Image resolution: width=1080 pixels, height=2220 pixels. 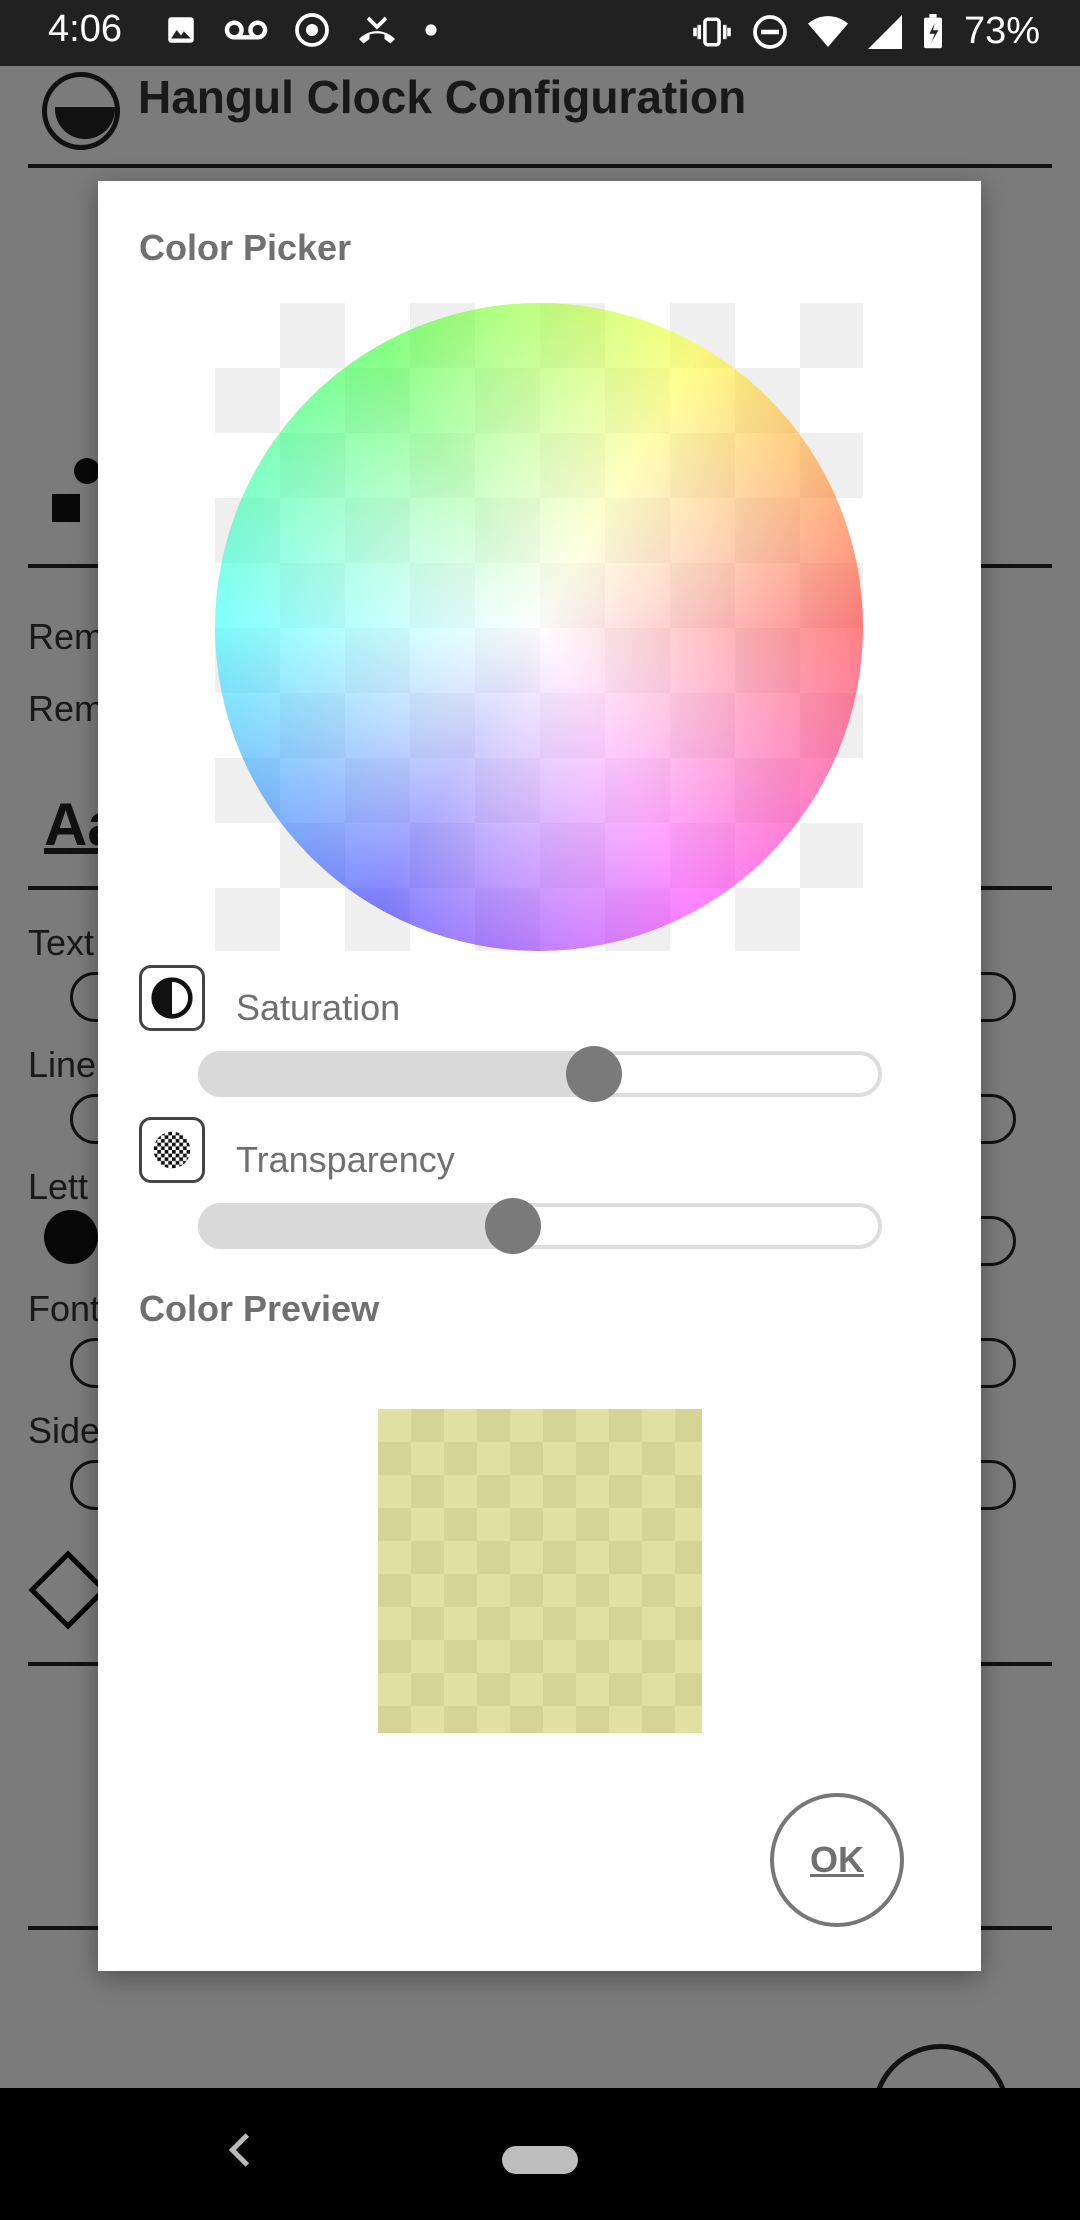 I want to click on transparency-slider-fill, so click(x=355, y=1226).